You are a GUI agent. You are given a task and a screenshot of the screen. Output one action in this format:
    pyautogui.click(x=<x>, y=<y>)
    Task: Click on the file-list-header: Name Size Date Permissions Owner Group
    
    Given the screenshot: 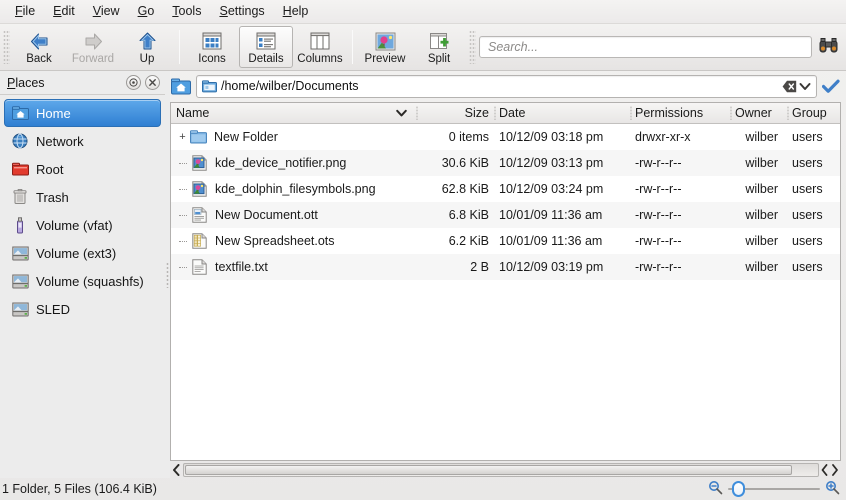 What is the action you would take?
    pyautogui.click(x=505, y=113)
    